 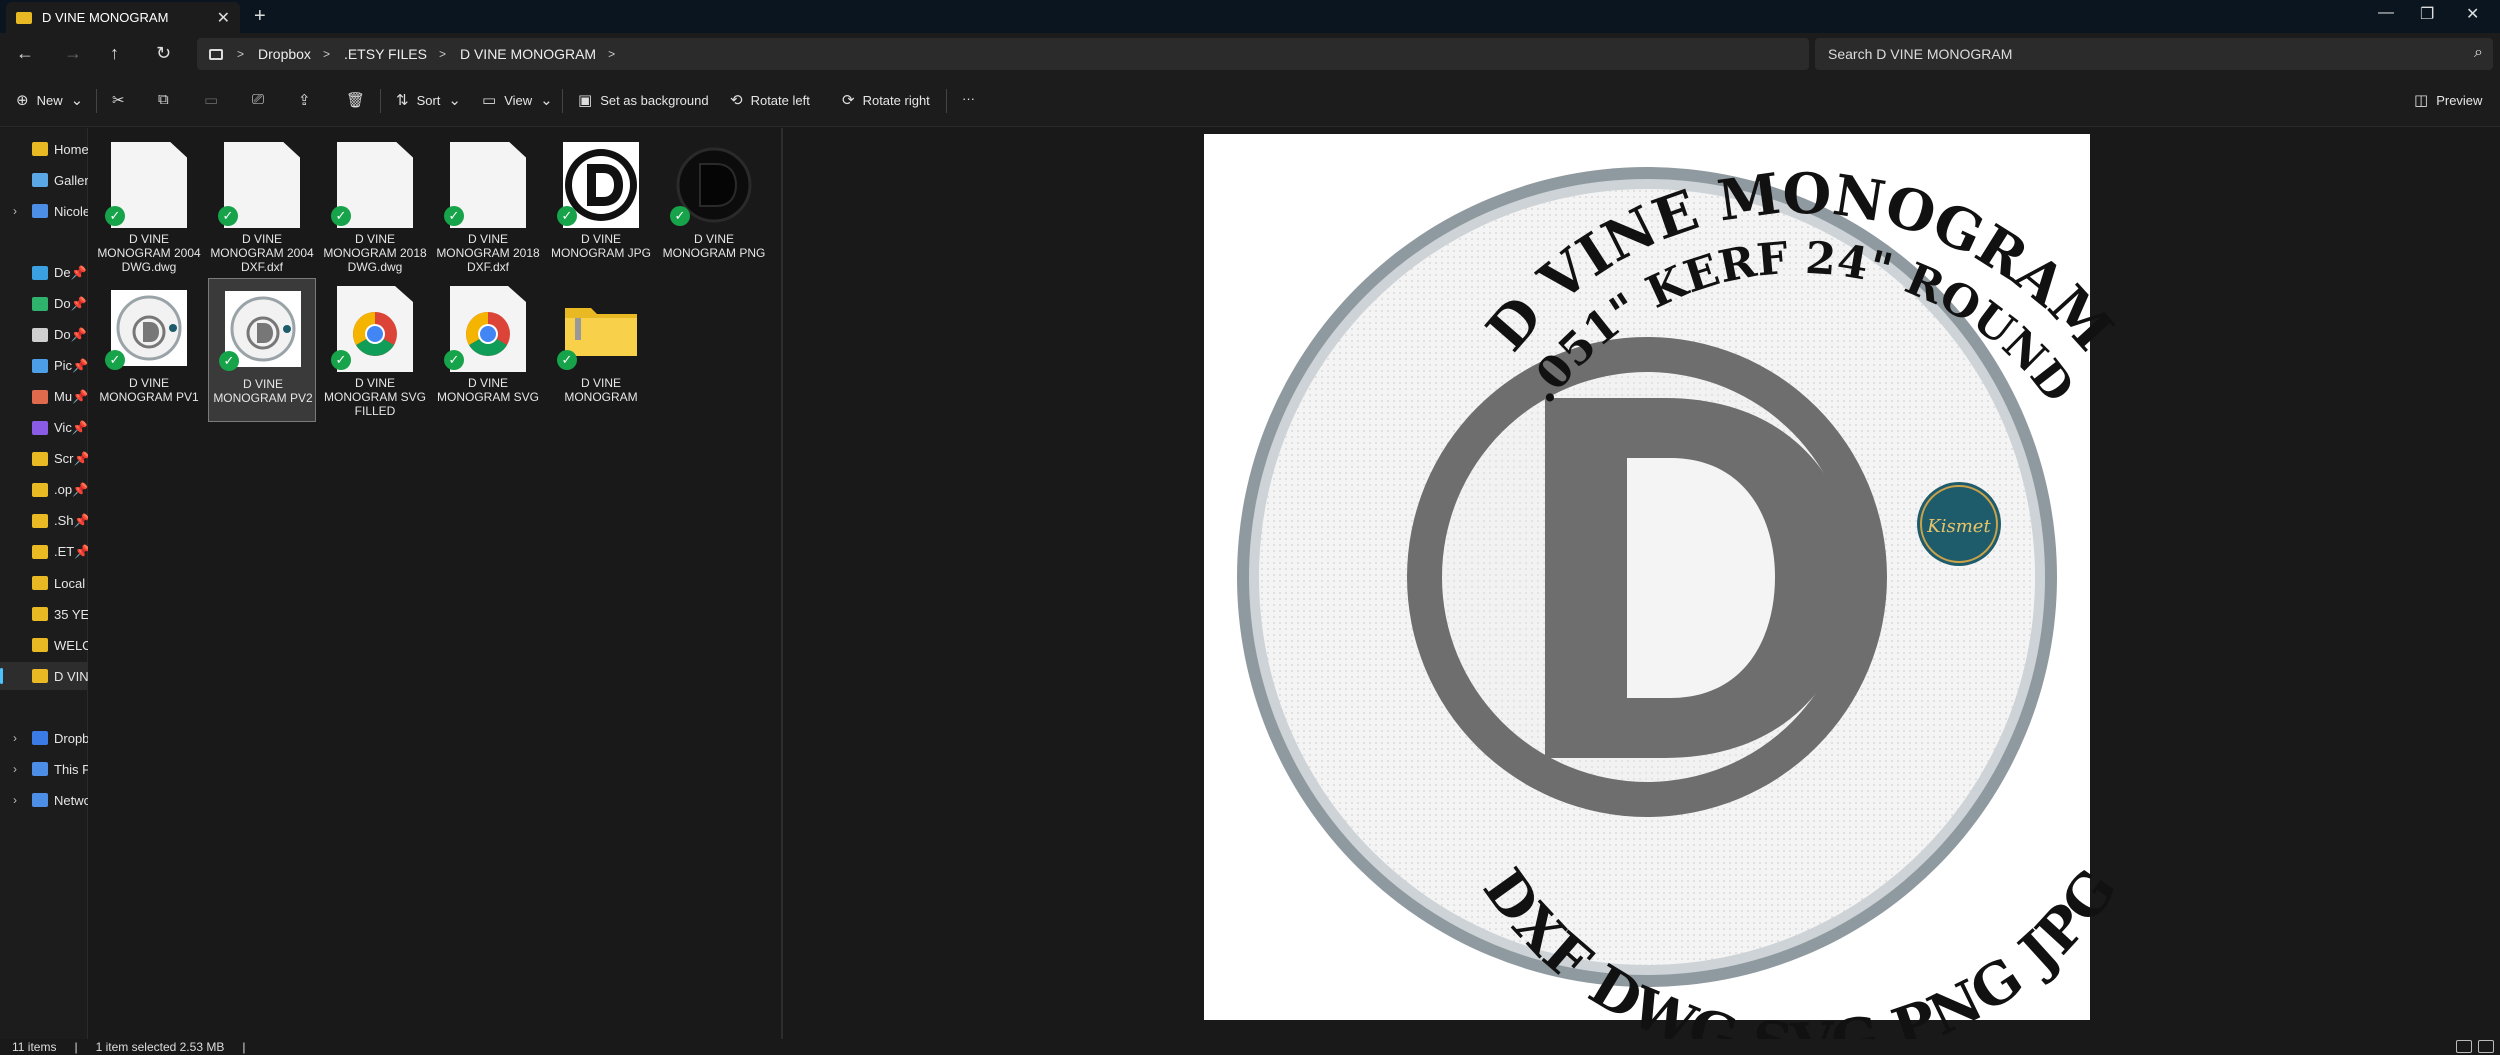 I want to click on details-view-icon, so click(x=2464, y=1046).